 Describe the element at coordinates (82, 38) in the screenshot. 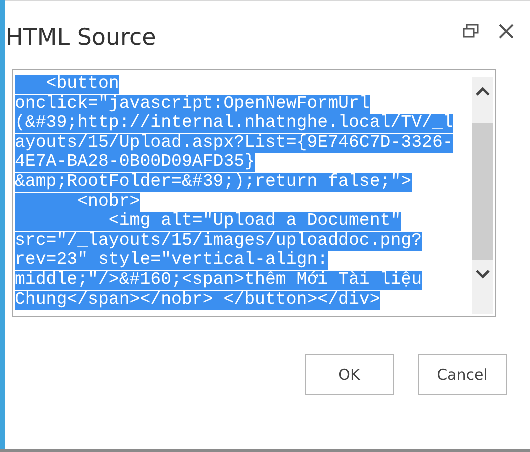

I see `dialog-title: HTML Source` at that location.